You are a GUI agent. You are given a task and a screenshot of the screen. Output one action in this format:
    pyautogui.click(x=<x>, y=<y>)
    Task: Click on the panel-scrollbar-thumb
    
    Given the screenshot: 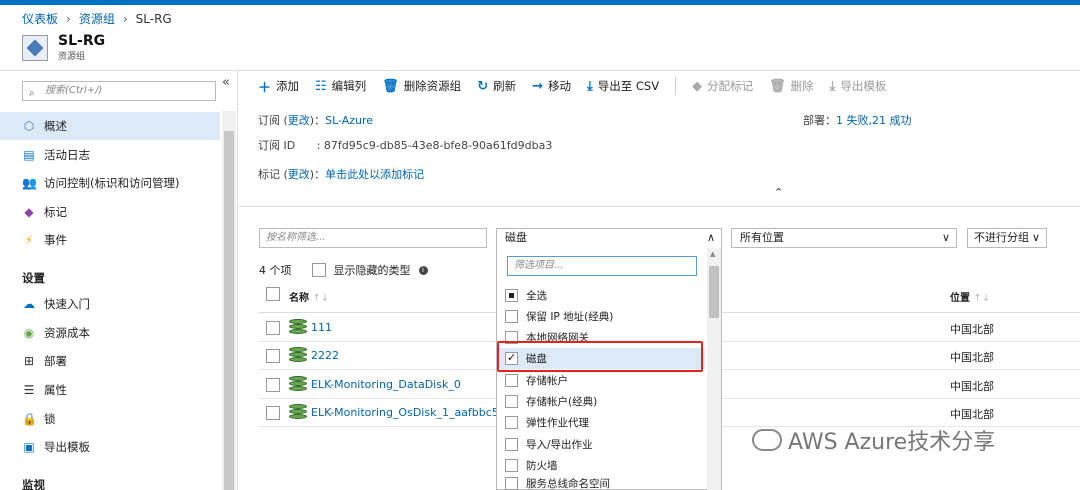 What is the action you would take?
    pyautogui.click(x=714, y=292)
    